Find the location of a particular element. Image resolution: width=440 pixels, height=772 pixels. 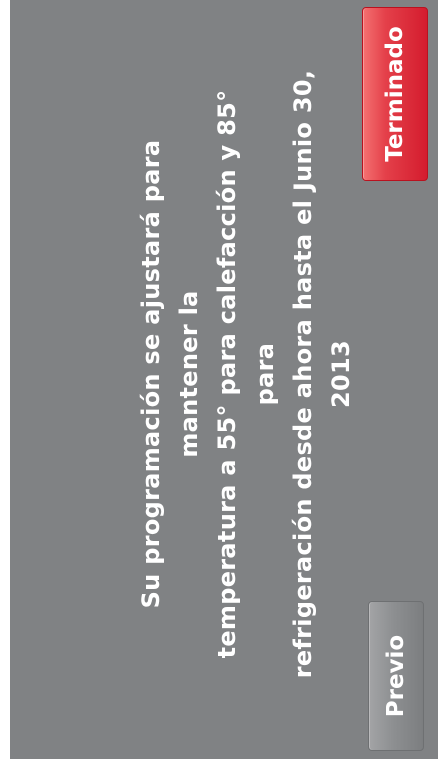

previous-button: Previo is located at coordinates (396, 676).